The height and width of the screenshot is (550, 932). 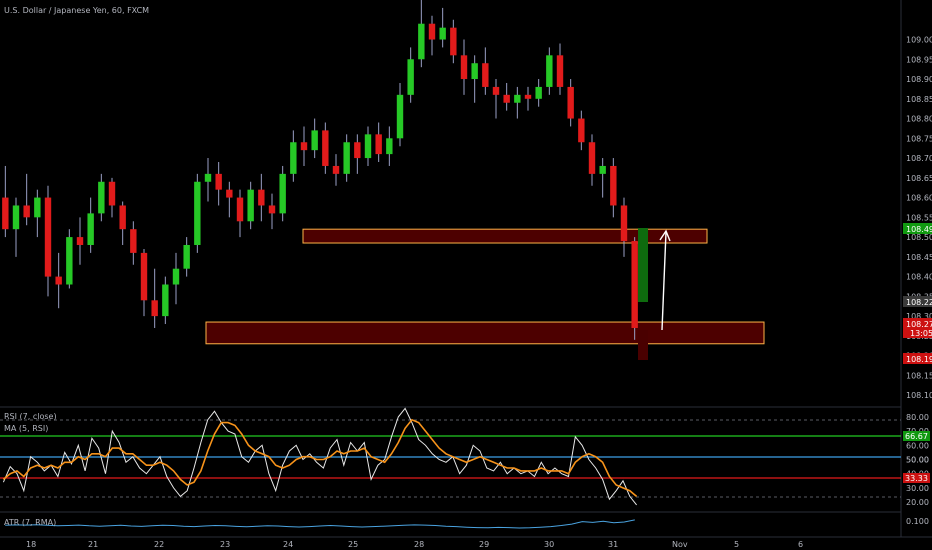 What do you see at coordinates (159, 544) in the screenshot?
I see `time-tick-label: 22` at bounding box center [159, 544].